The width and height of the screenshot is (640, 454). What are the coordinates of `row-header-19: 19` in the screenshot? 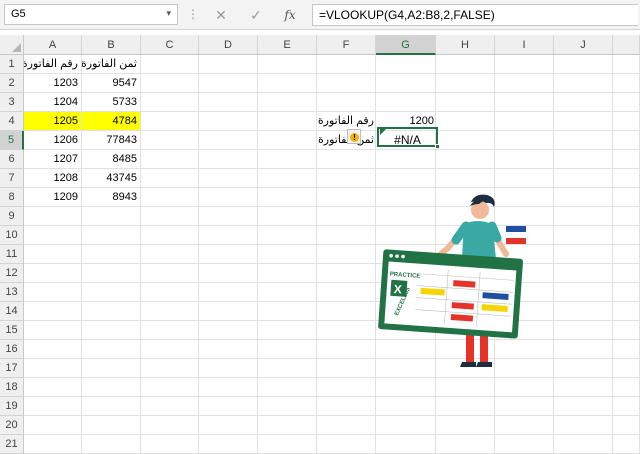 It's located at (12, 406).